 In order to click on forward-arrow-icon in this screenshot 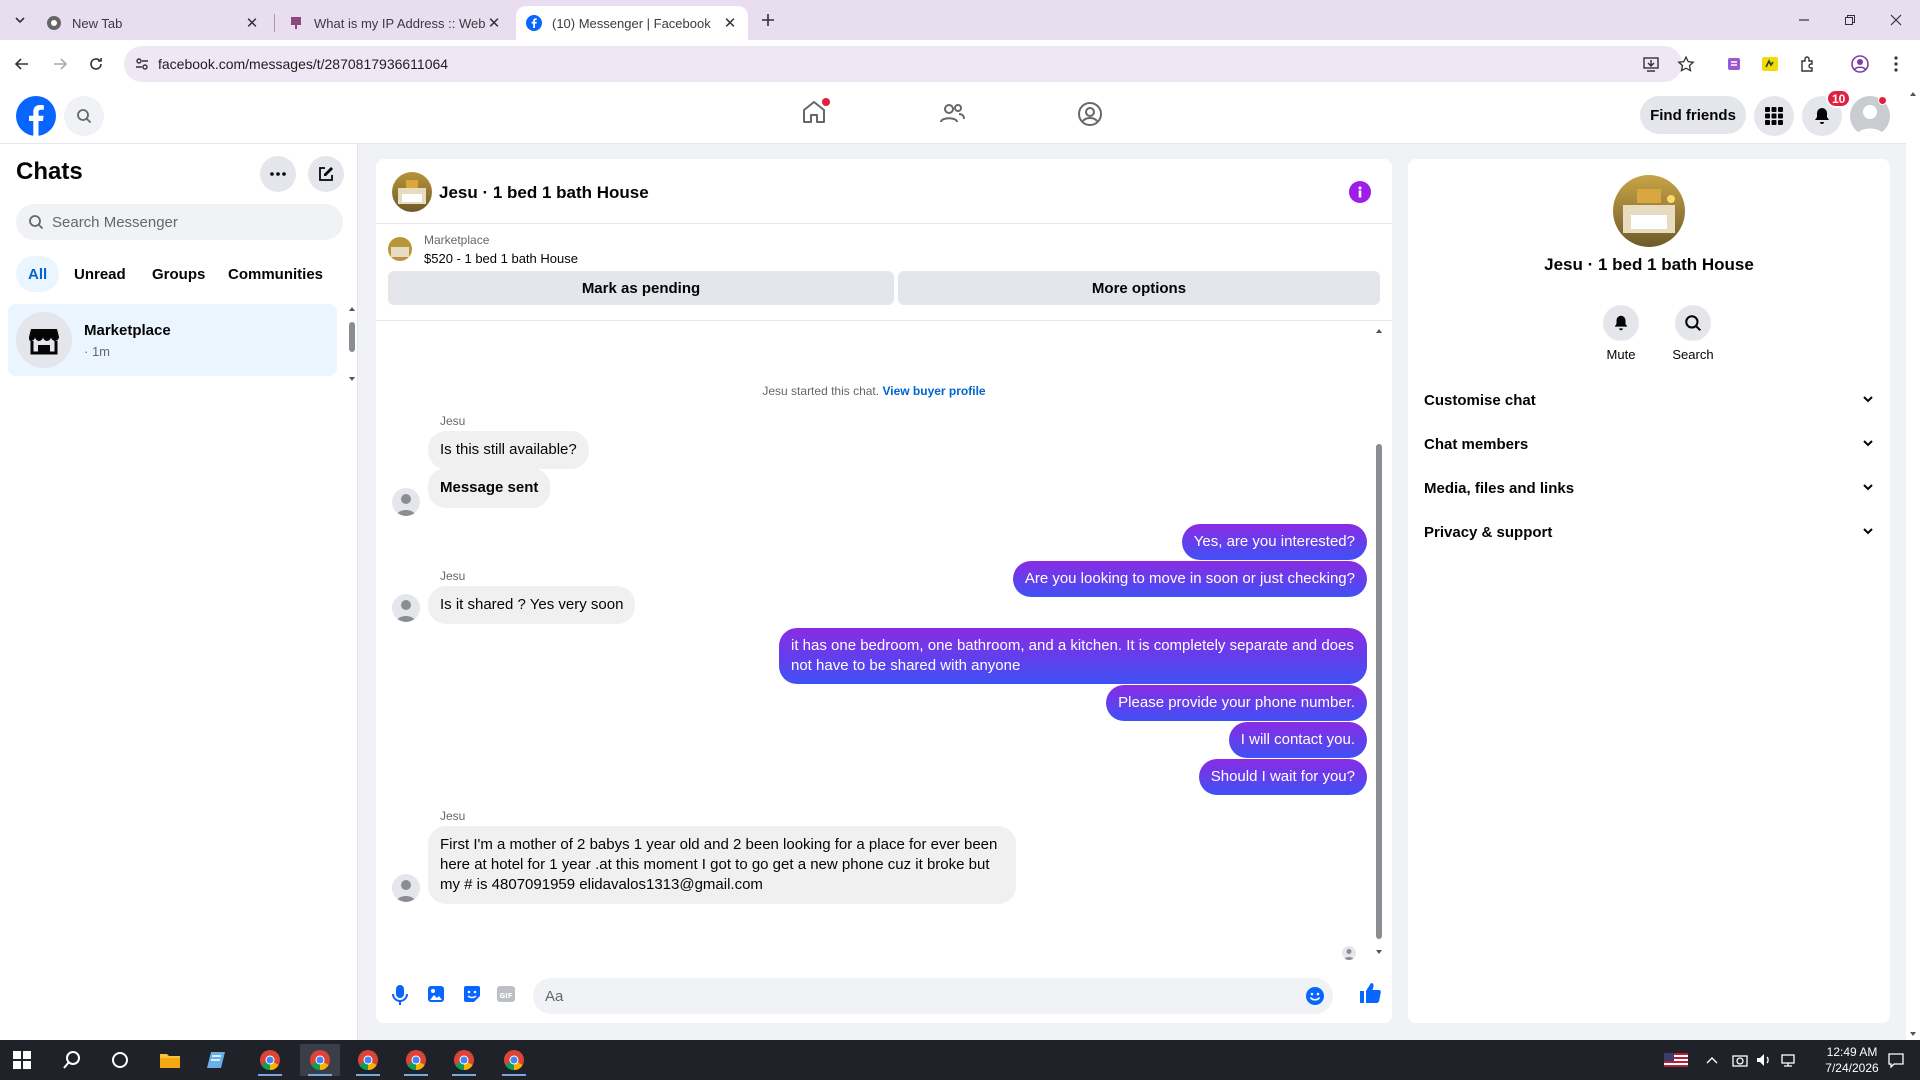, I will do `click(60, 64)`.